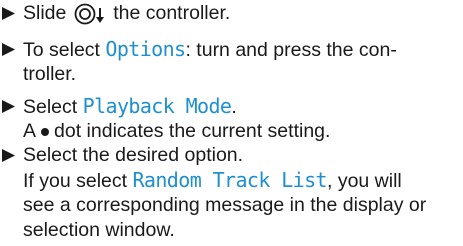 This screenshot has width=463, height=246. What do you see at coordinates (50, 107) in the screenshot?
I see `step-text: Select` at bounding box center [50, 107].